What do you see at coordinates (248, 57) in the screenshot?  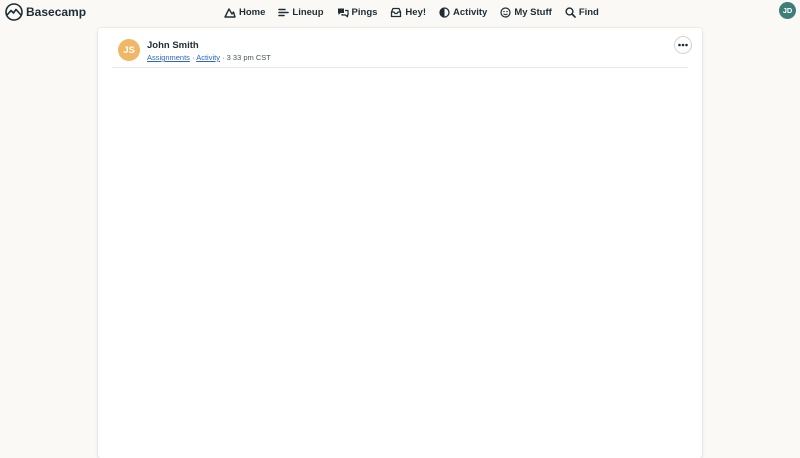 I see `post-time: 3 33 pm CST` at bounding box center [248, 57].